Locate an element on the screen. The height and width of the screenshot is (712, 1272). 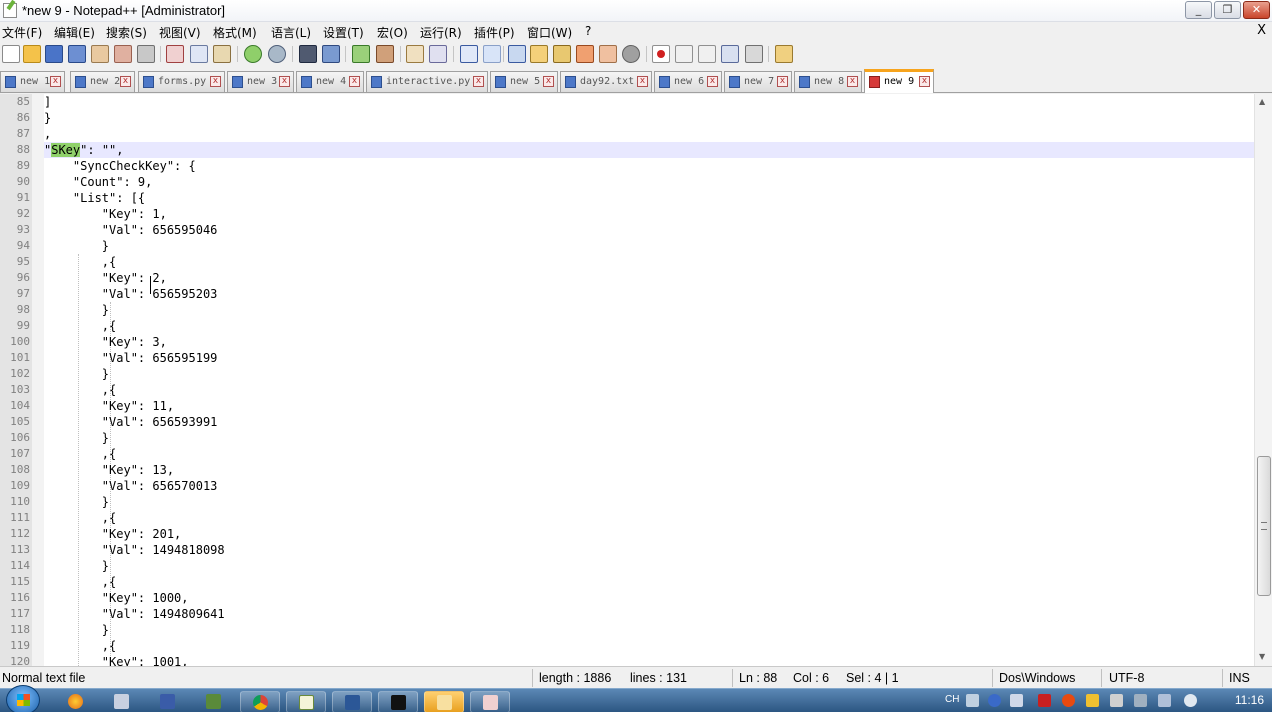
vertical-scrollbar: ▲ ▼ is located at coordinates (1263, 380).